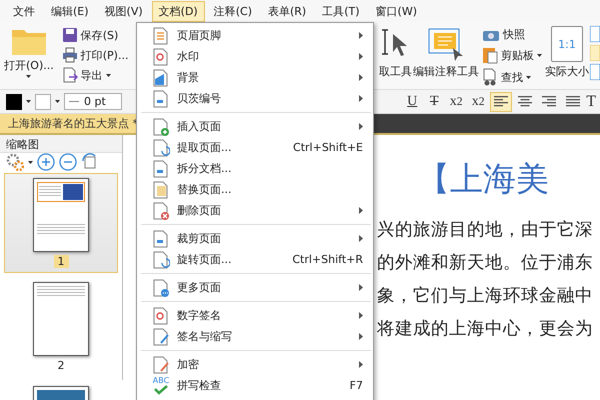  What do you see at coordinates (593, 101) in the screenshot?
I see `text-tool-button: T` at bounding box center [593, 101].